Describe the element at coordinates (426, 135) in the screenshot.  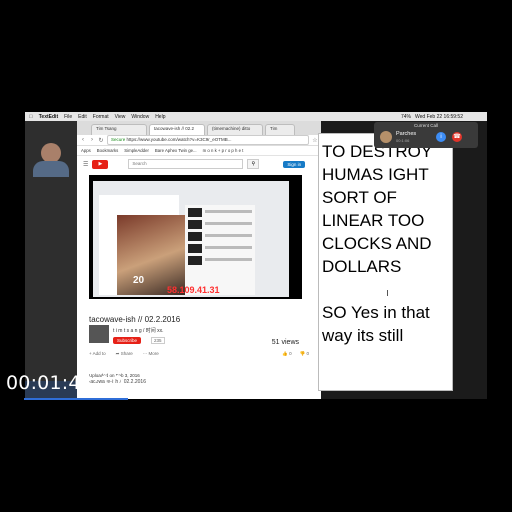
I see `call-notification: Current Call Parches 00:1:06 i ☎` at that location.